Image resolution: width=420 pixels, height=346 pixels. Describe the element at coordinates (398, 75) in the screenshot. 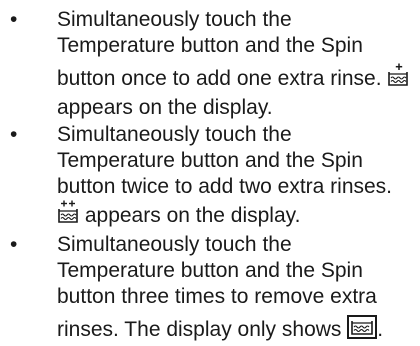

I see `rinse-plus-one-icon` at that location.